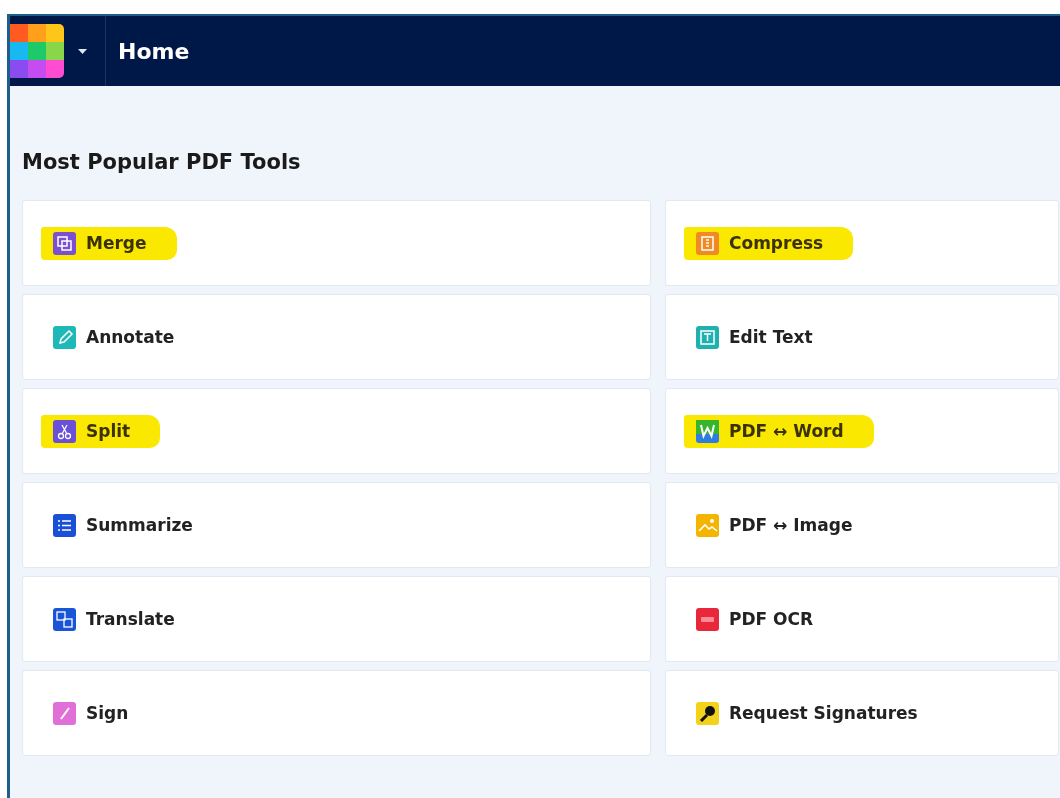 Image resolution: width=1060 pixels, height=798 pixels. Describe the element at coordinates (862, 337) in the screenshot. I see `tool-card: Edit Text` at that location.